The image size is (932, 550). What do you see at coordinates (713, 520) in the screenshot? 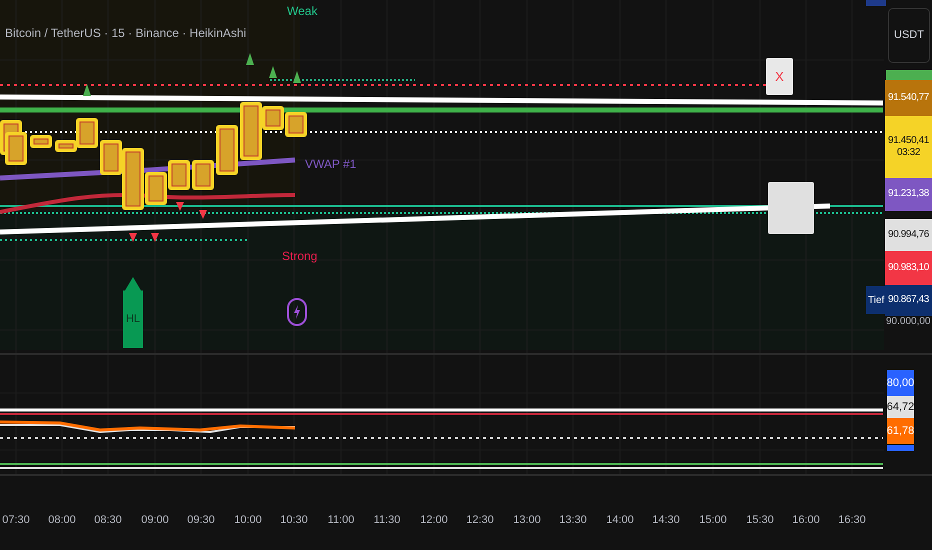
I see `time-label: 15:00` at bounding box center [713, 520].